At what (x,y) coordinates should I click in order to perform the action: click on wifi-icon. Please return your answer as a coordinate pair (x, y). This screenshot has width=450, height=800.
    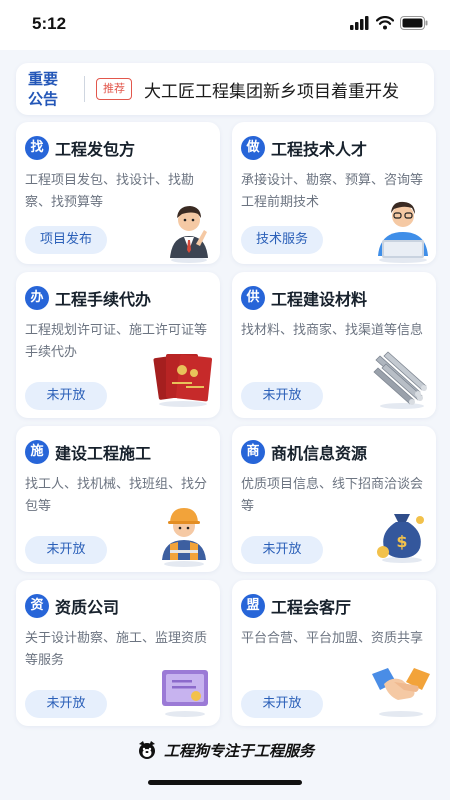
    Looking at the image, I should click on (385, 23).